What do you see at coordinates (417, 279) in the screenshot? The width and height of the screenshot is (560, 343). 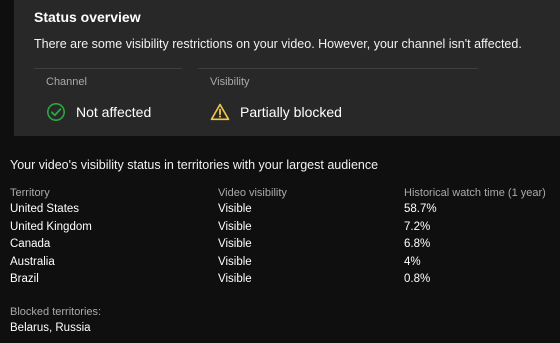 I see `watch-time-cell: 0.8%` at bounding box center [417, 279].